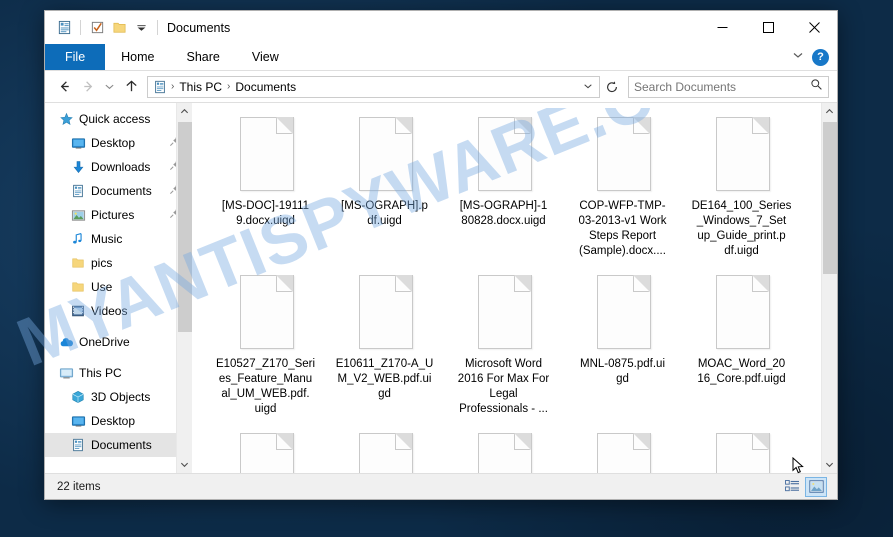  What do you see at coordinates (384, 346) in the screenshot?
I see `file-item: E10611_Z170-A_U M_V2_WEB.pdf.ui gd` at bounding box center [384, 346].